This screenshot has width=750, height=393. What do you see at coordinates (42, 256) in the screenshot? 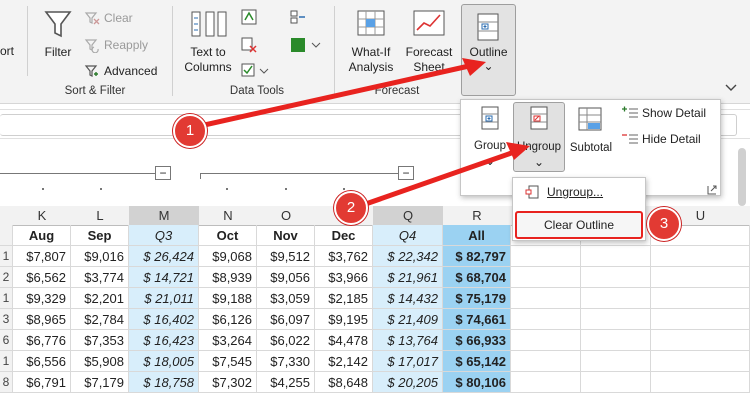
I see `table-cell: $7,807` at bounding box center [42, 256].